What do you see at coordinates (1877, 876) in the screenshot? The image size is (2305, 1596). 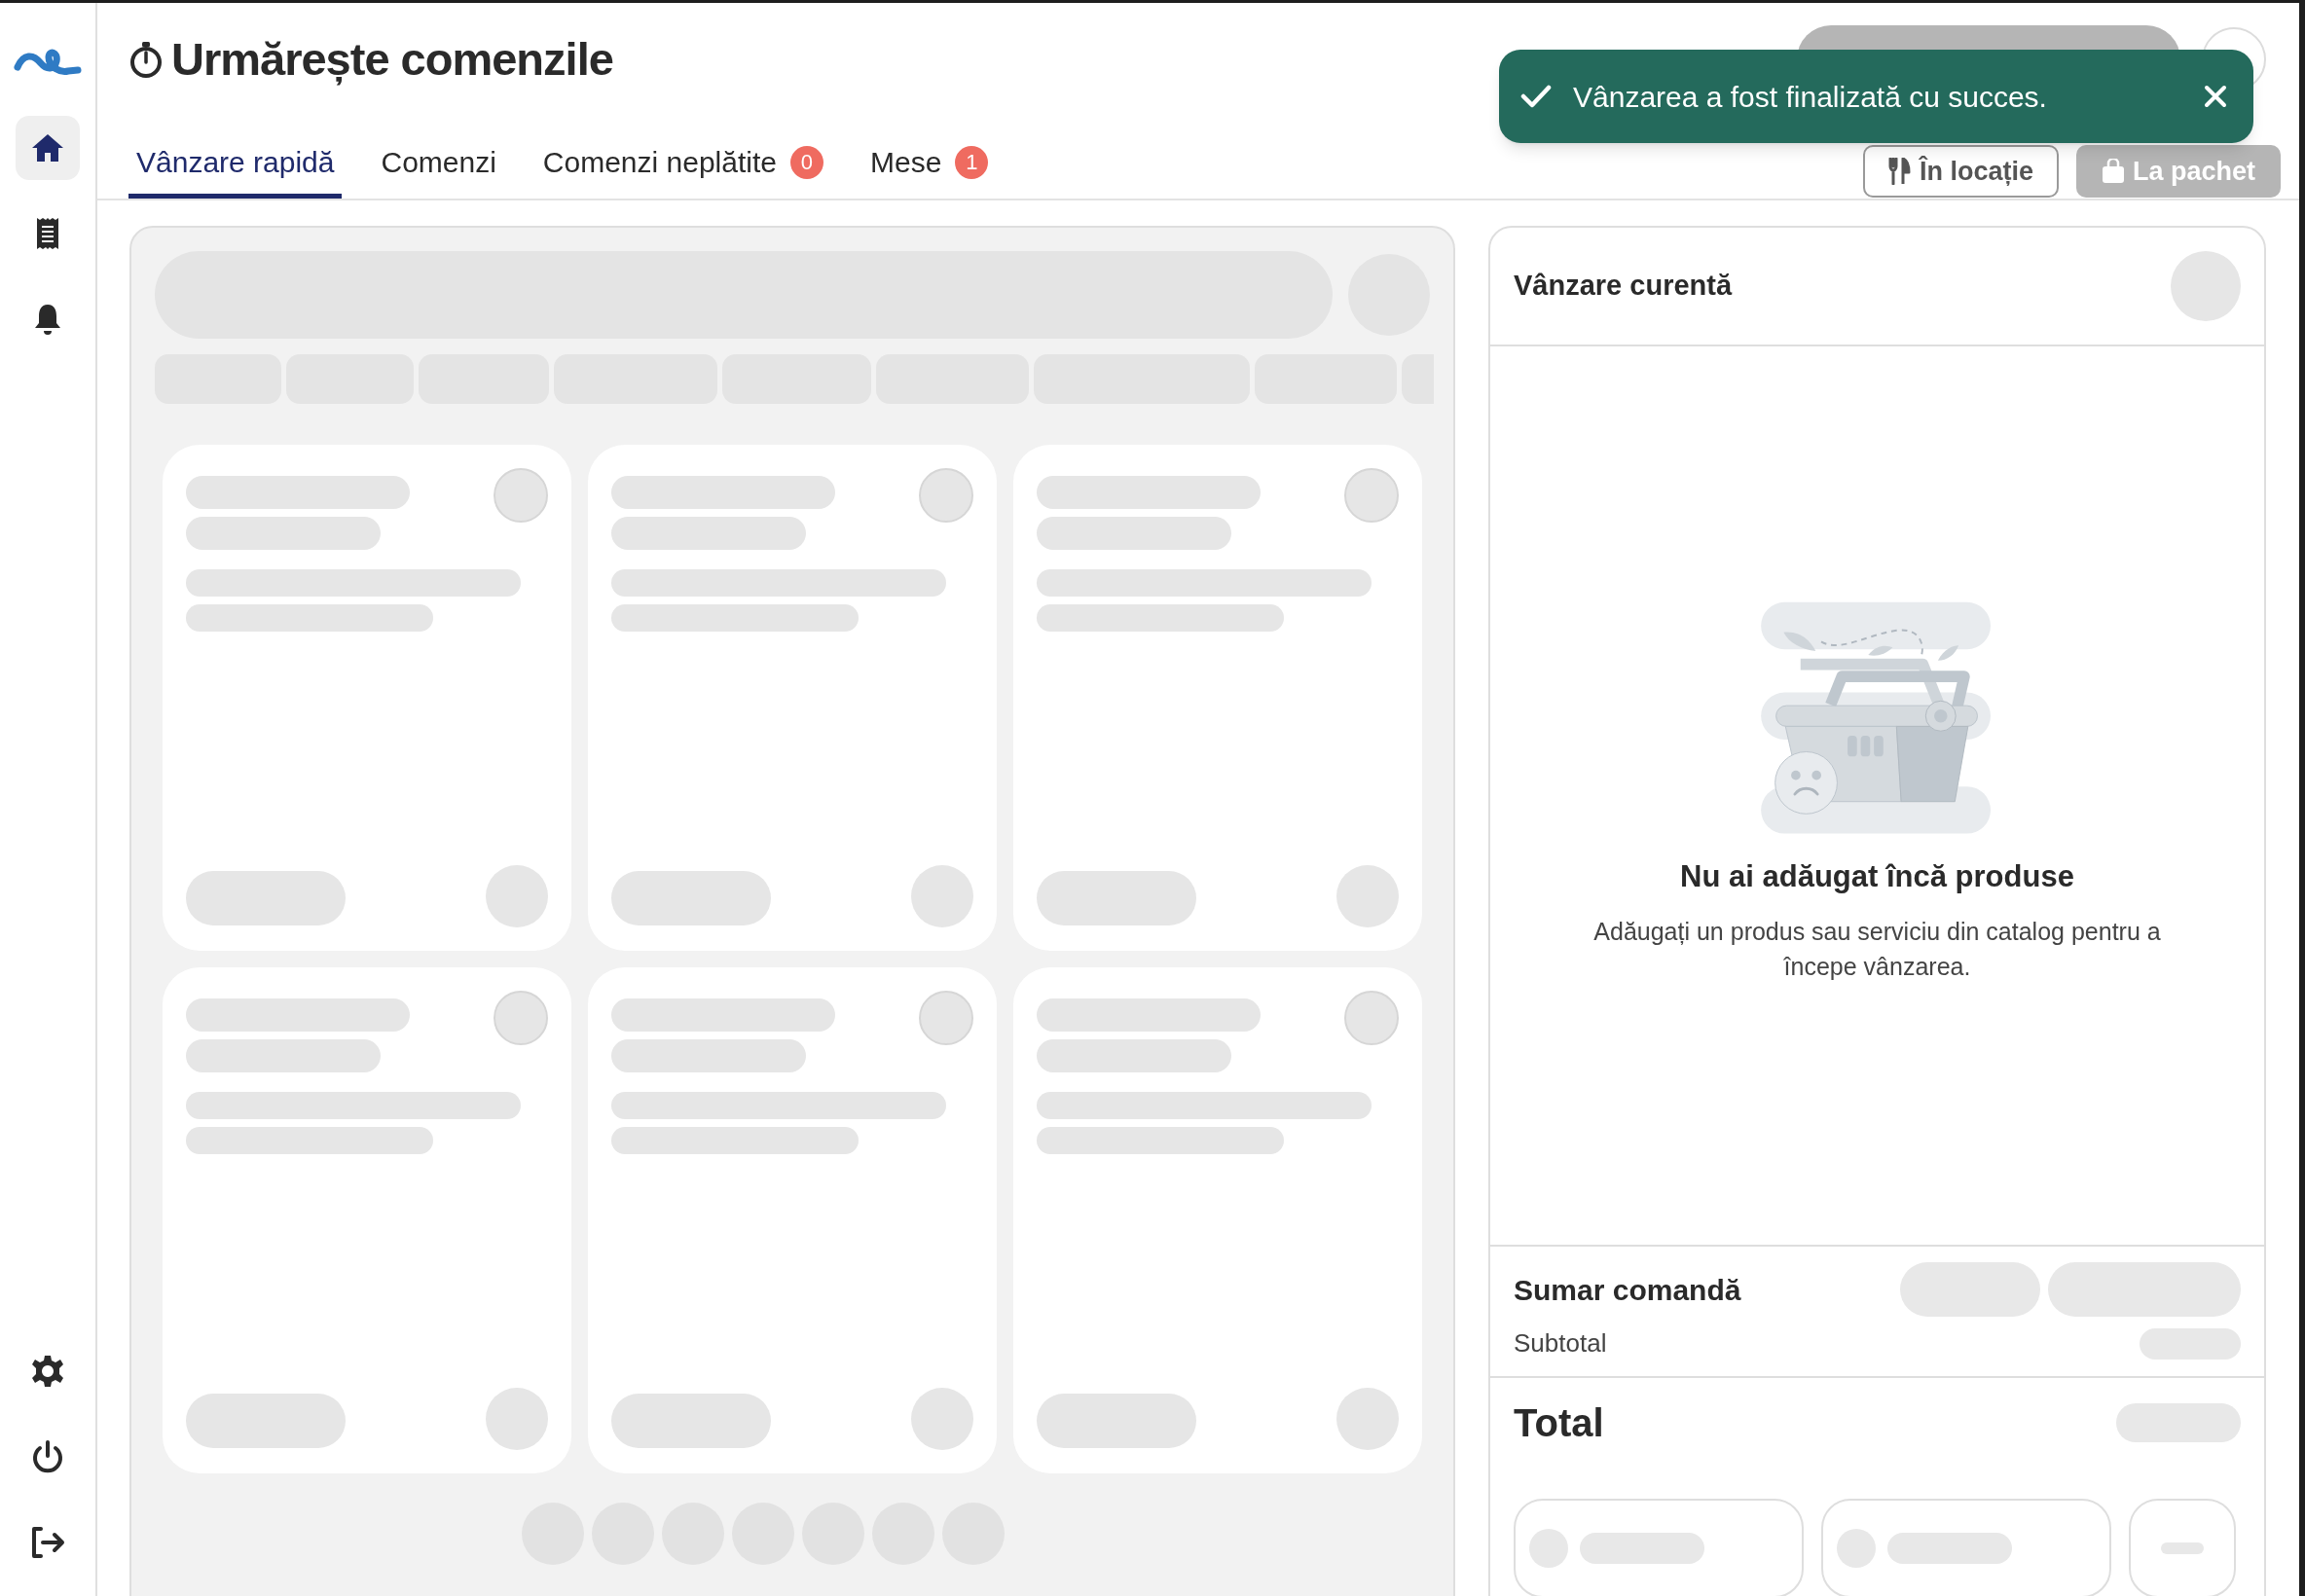 I see `empty-state-title: Nu ai adăugat încă produse` at bounding box center [1877, 876].